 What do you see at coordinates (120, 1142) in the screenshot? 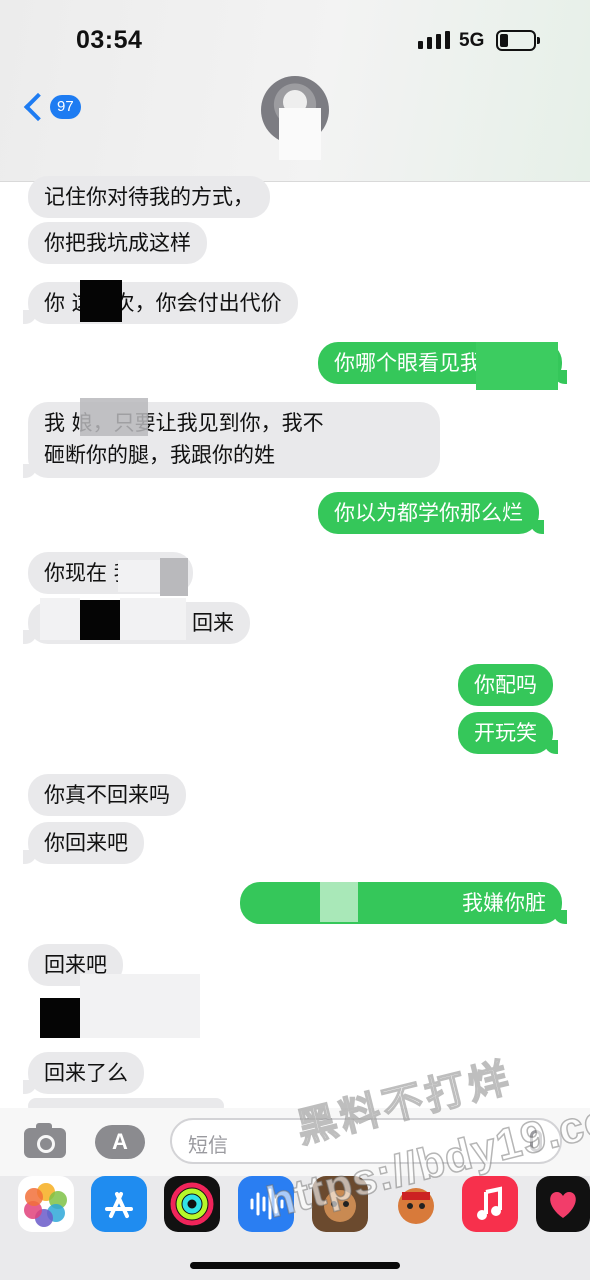
I see `app-store-icon: A` at bounding box center [120, 1142].